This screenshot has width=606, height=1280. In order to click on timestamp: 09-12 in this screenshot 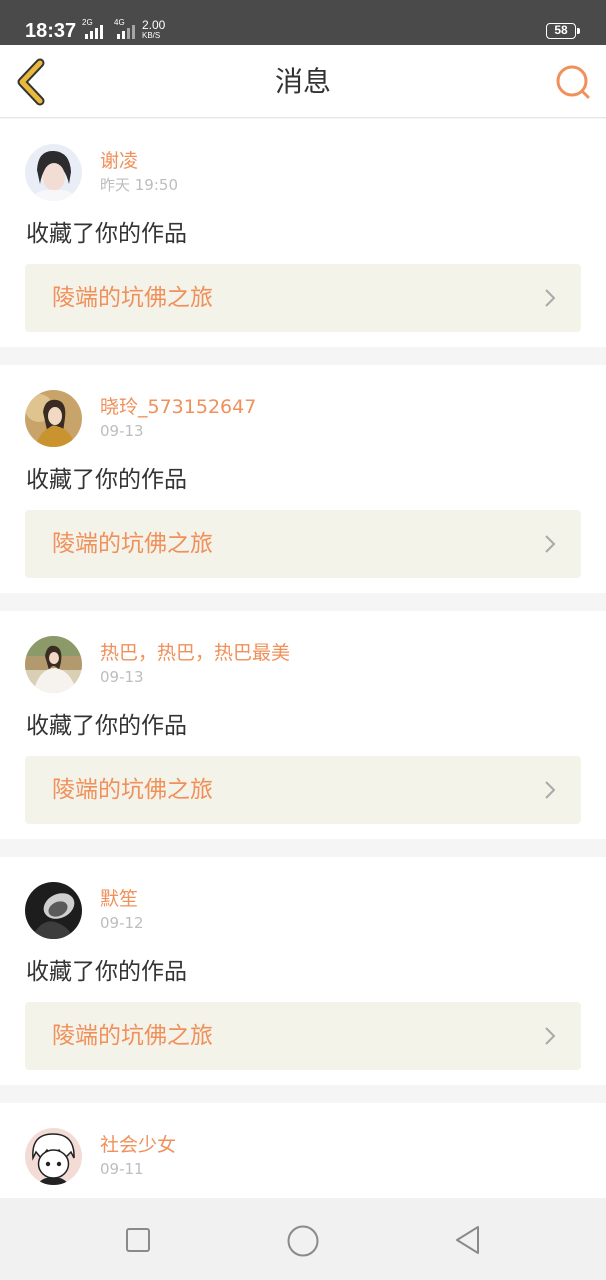, I will do `click(122, 923)`.